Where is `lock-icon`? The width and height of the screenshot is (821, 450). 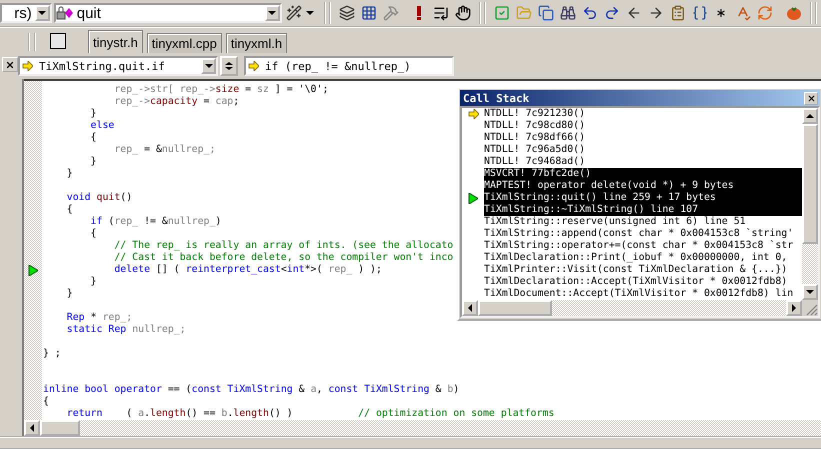 lock-icon is located at coordinates (65, 13).